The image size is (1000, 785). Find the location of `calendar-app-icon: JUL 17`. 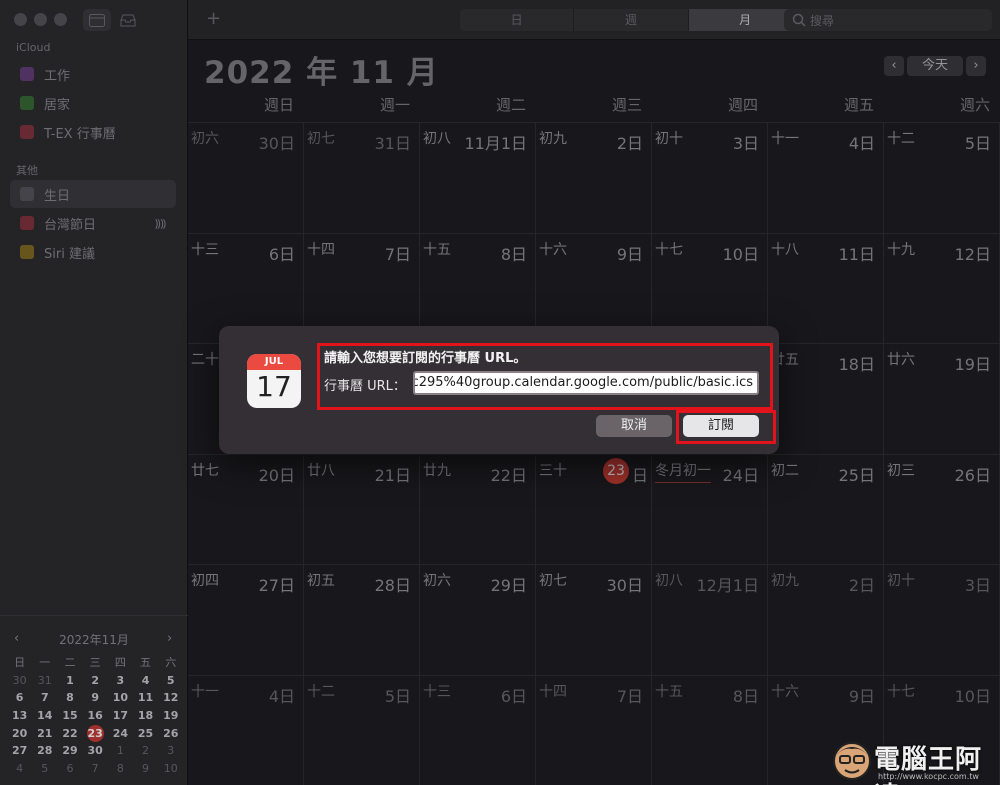

calendar-app-icon: JUL 17 is located at coordinates (274, 381).